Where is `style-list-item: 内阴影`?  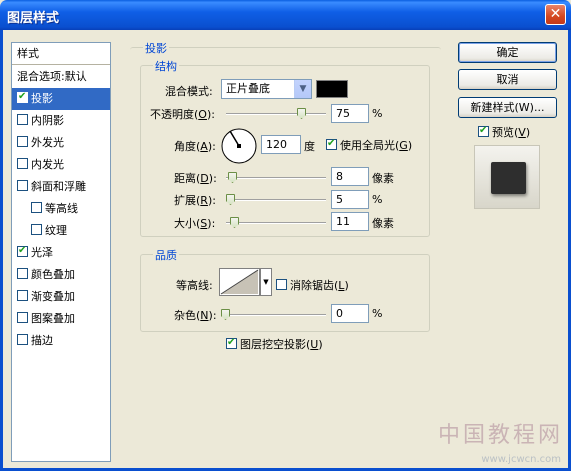
style-list-item: 内阴影 is located at coordinates (61, 121).